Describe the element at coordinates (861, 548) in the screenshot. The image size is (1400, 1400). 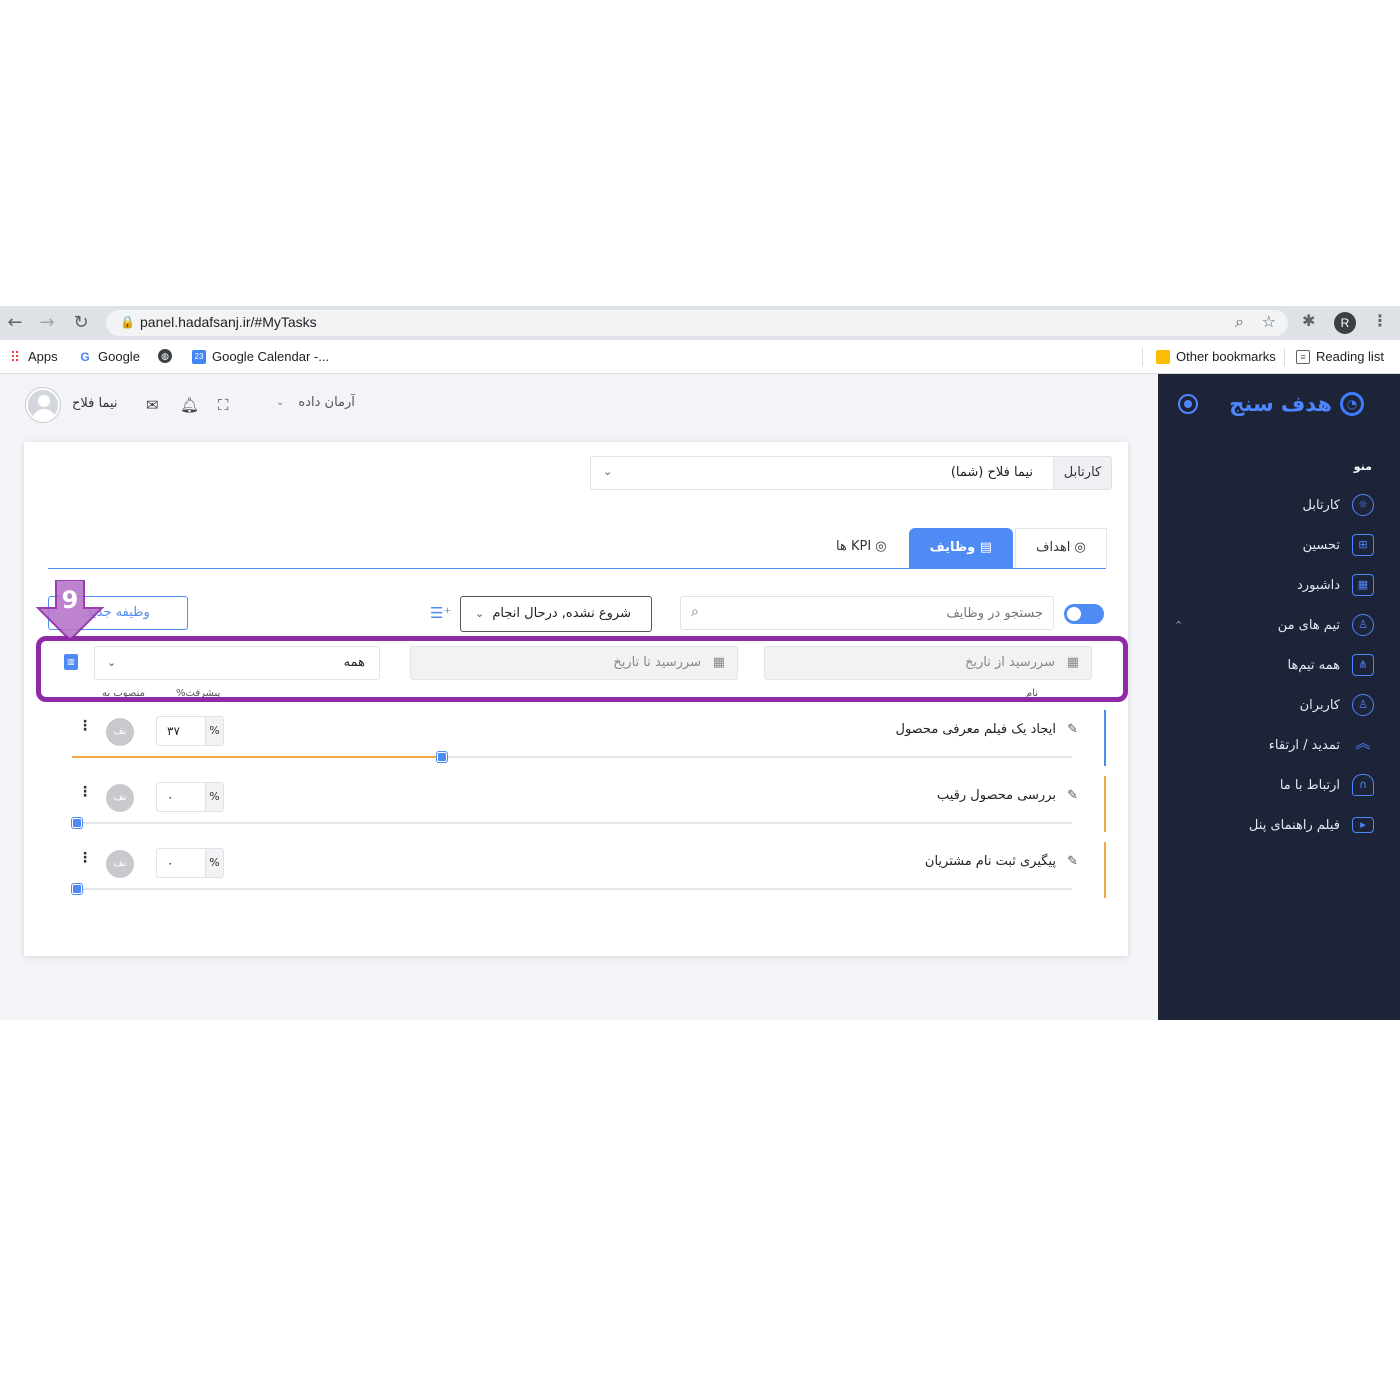
I see `tab-kpis: ◎ KPI ها` at that location.